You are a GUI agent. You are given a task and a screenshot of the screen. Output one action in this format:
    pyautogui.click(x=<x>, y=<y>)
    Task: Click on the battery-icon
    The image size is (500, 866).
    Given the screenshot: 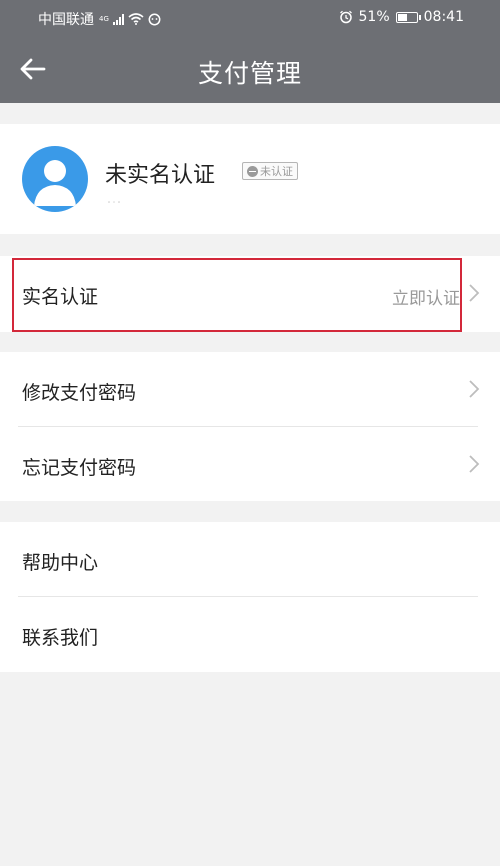 What is the action you would take?
    pyautogui.click(x=408, y=17)
    